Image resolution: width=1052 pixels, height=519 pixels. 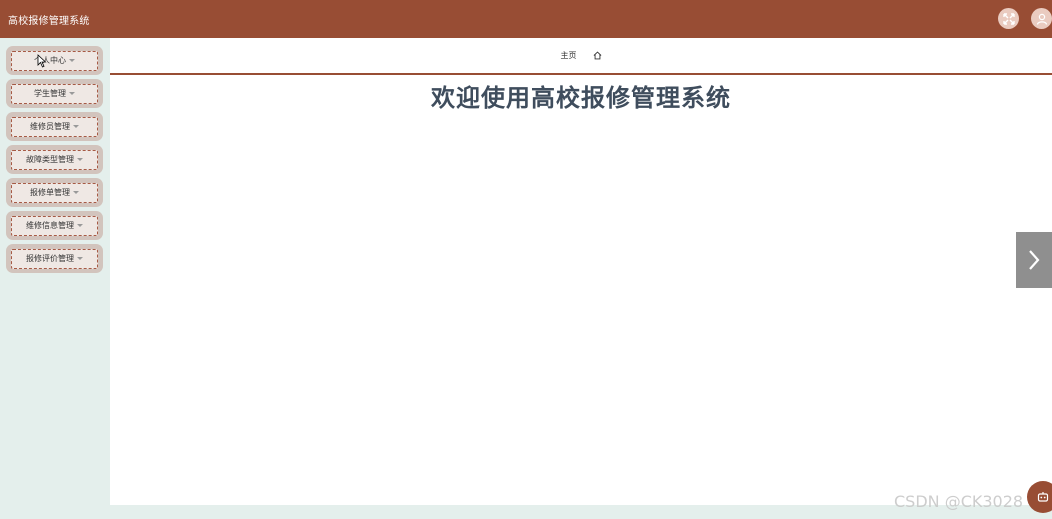 I want to click on sidebar-item-label: 学生管理, so click(x=50, y=93).